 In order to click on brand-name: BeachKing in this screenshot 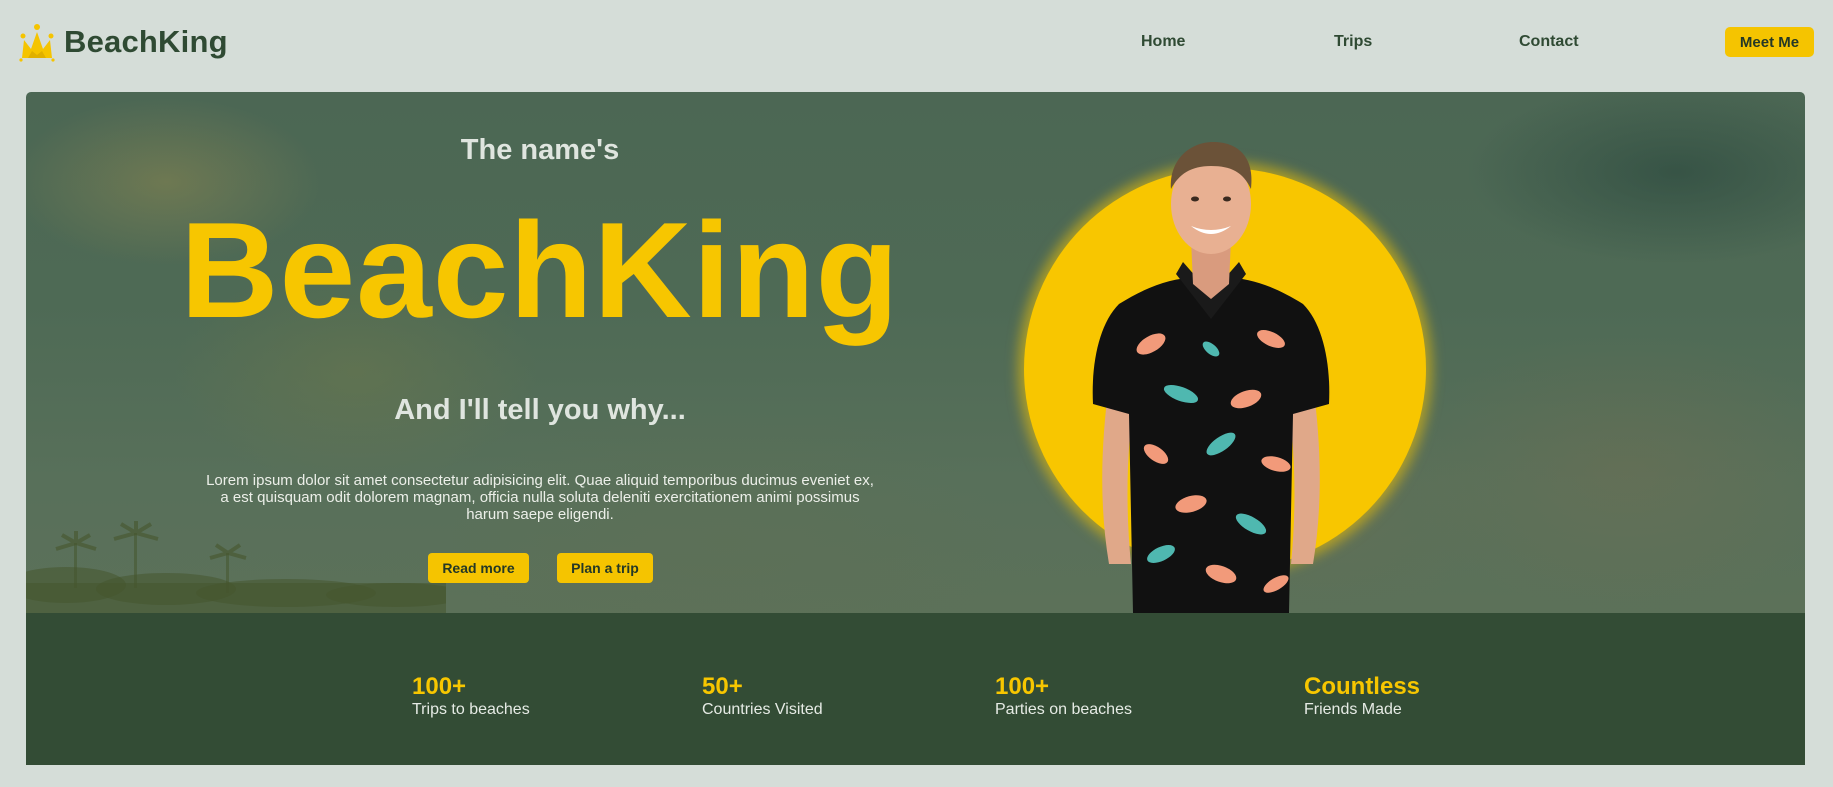, I will do `click(146, 41)`.